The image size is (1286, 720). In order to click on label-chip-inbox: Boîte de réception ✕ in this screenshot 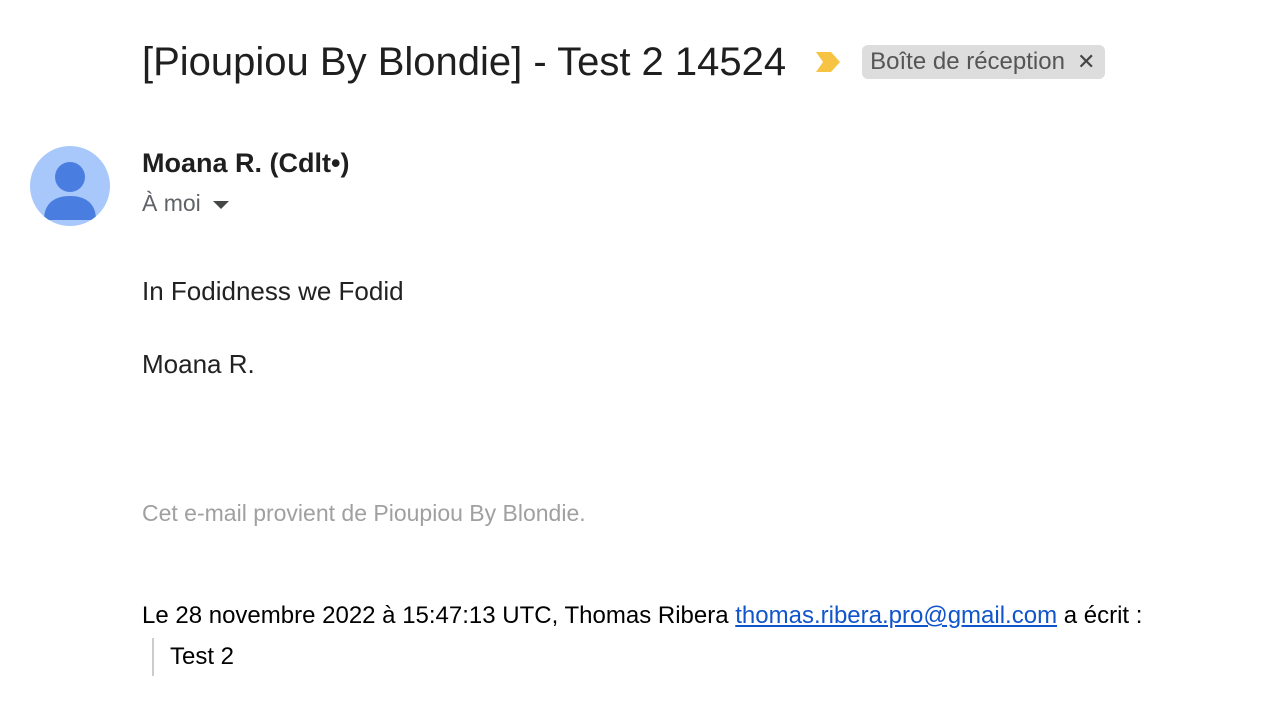, I will do `click(984, 62)`.